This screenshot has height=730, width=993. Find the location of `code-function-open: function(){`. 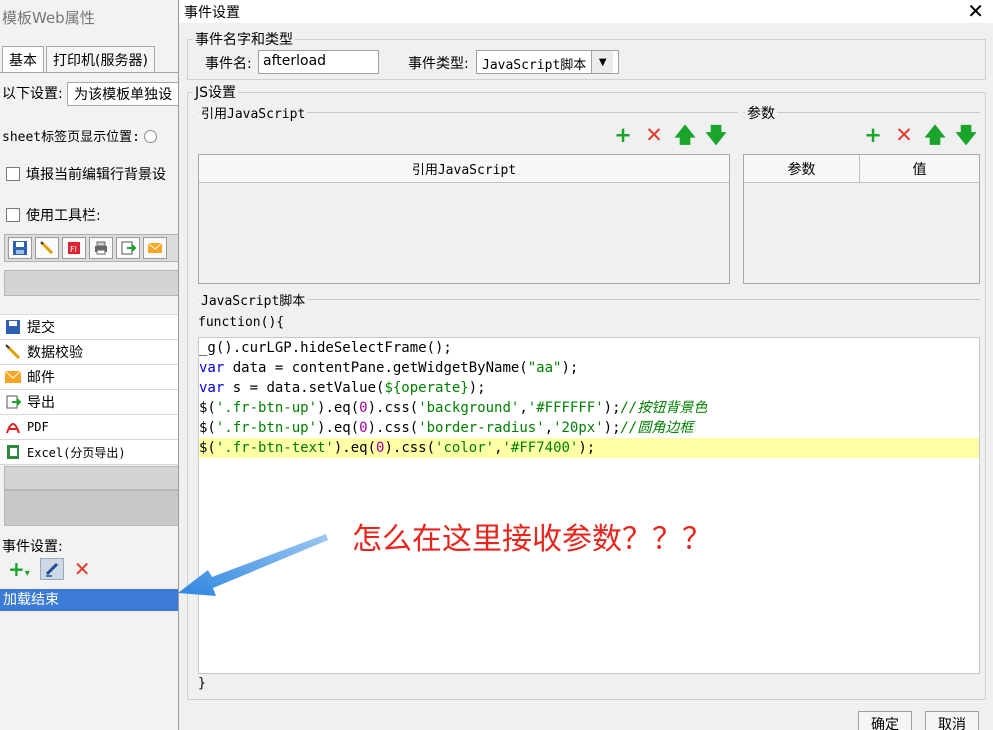

code-function-open: function(){ is located at coordinates (241, 322).